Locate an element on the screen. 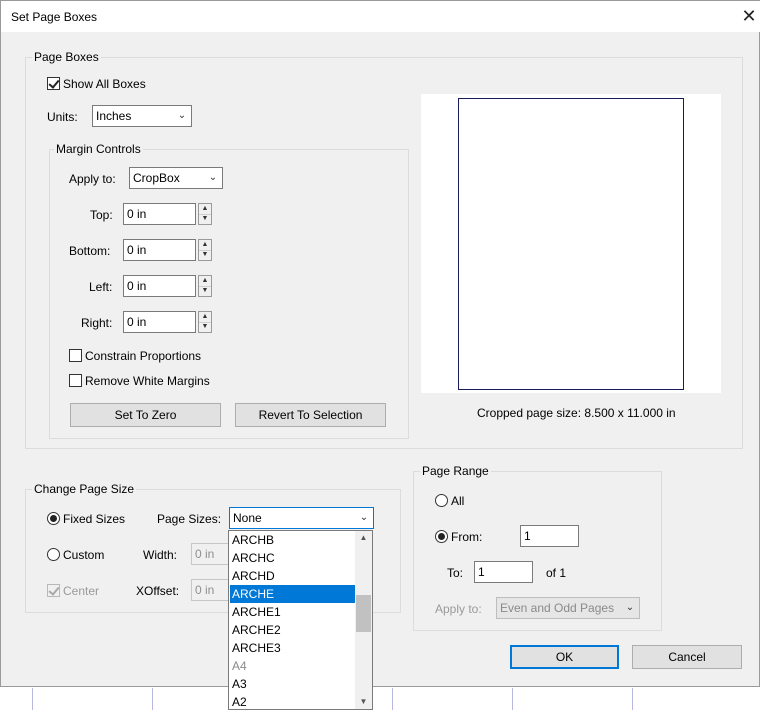 The width and height of the screenshot is (762, 710). all-pages-label: All is located at coordinates (458, 501).